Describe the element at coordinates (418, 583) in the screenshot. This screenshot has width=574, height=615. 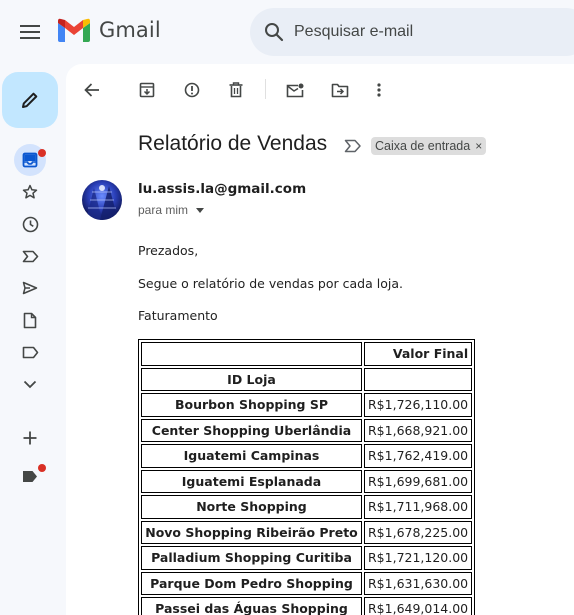
I see `store-value-cell: R$1,631,630.00` at that location.